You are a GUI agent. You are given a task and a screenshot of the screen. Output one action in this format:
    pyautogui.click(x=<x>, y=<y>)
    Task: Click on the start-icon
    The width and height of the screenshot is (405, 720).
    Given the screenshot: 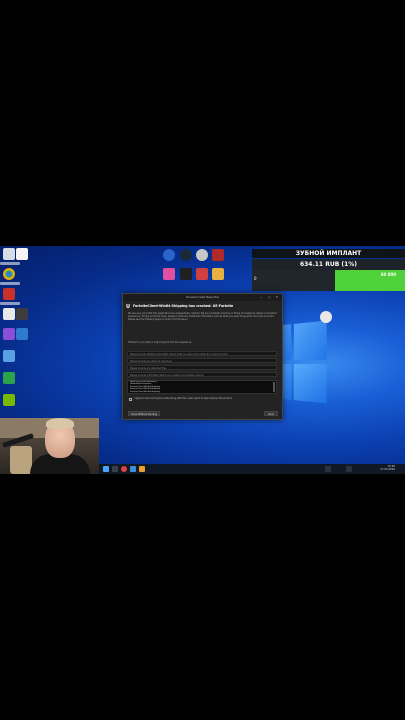 What is the action you would take?
    pyautogui.click(x=106, y=469)
    